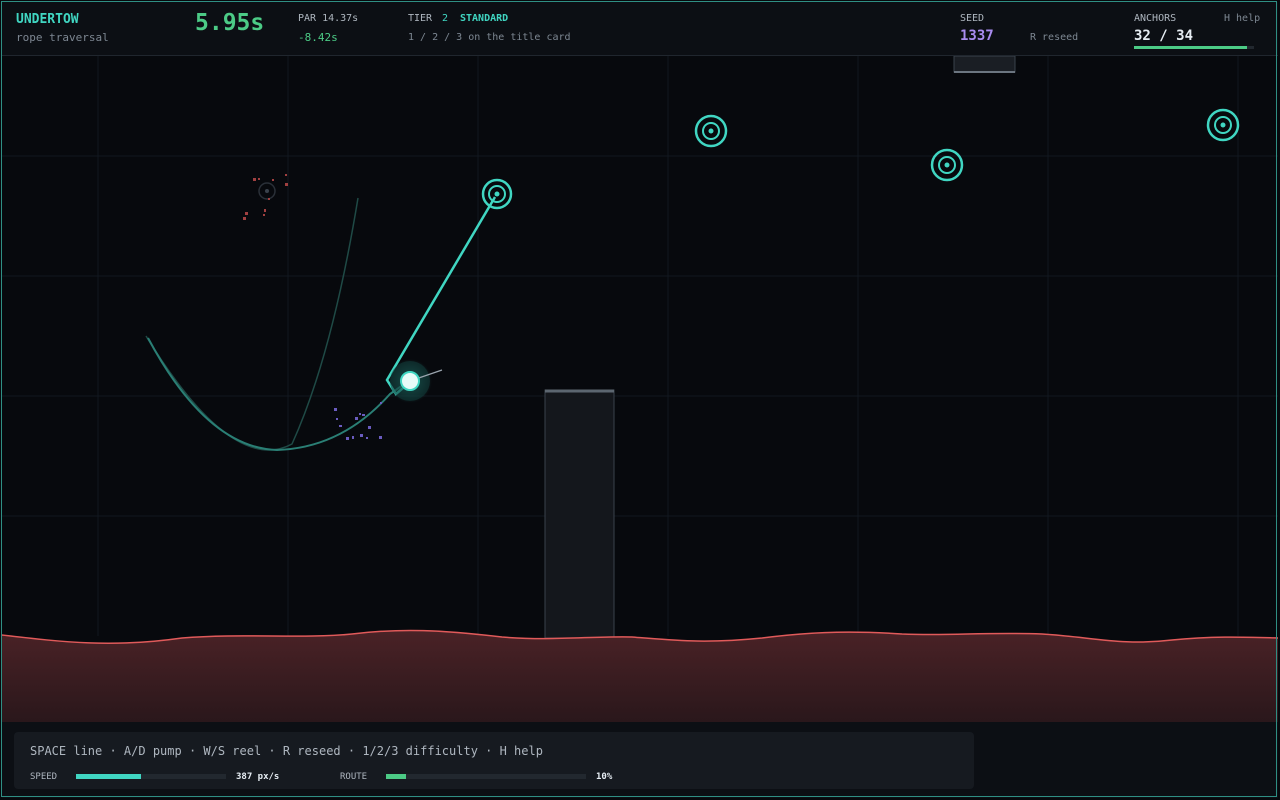 This screenshot has width=1280, height=800. Describe the element at coordinates (230, 23) in the screenshot. I see `run-timer: 5.95s` at that location.